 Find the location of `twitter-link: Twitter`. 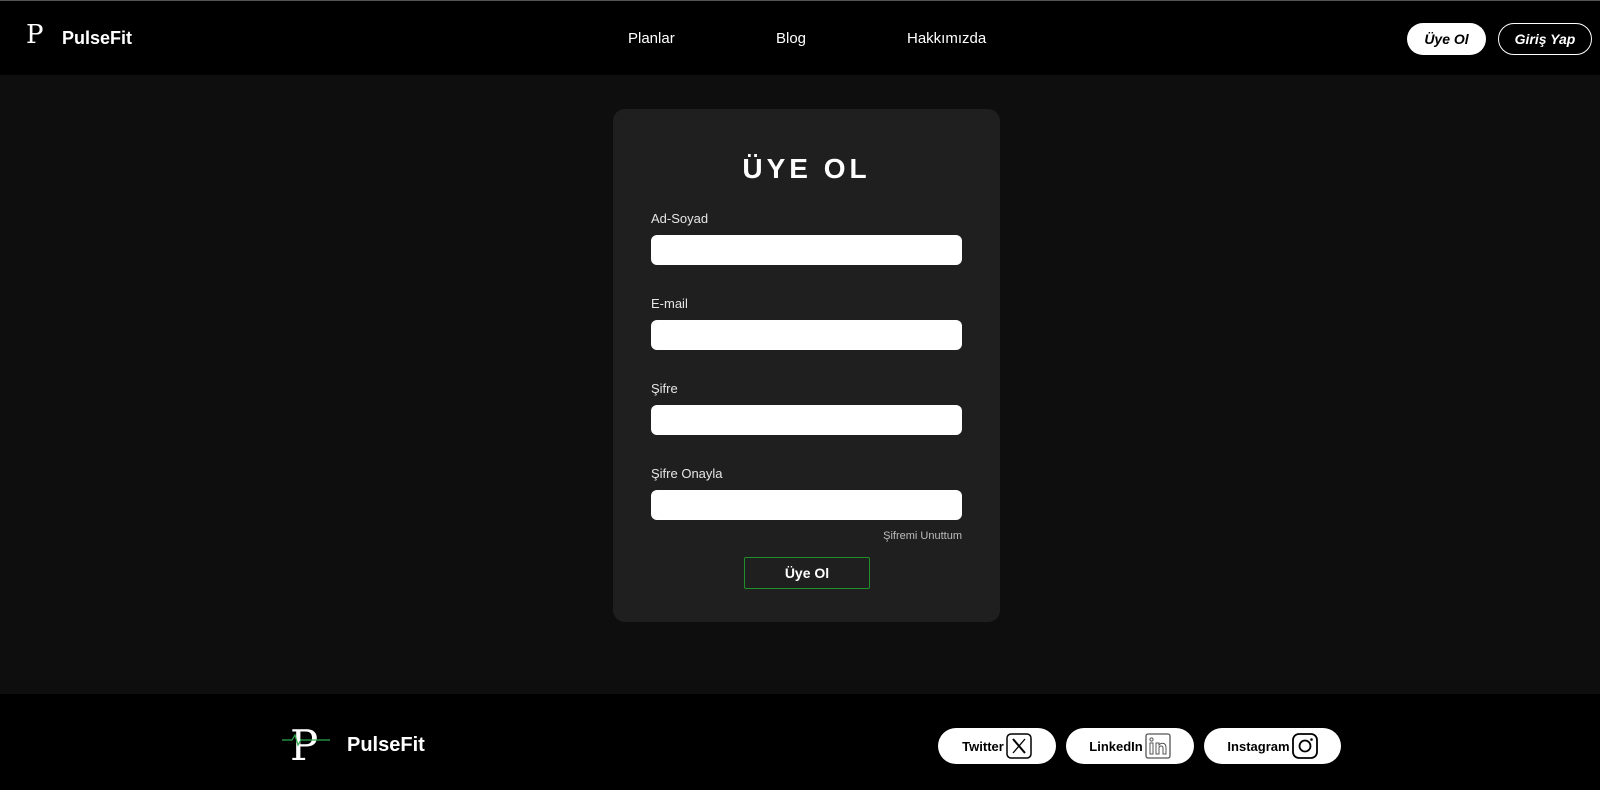

twitter-link: Twitter is located at coordinates (997, 746).